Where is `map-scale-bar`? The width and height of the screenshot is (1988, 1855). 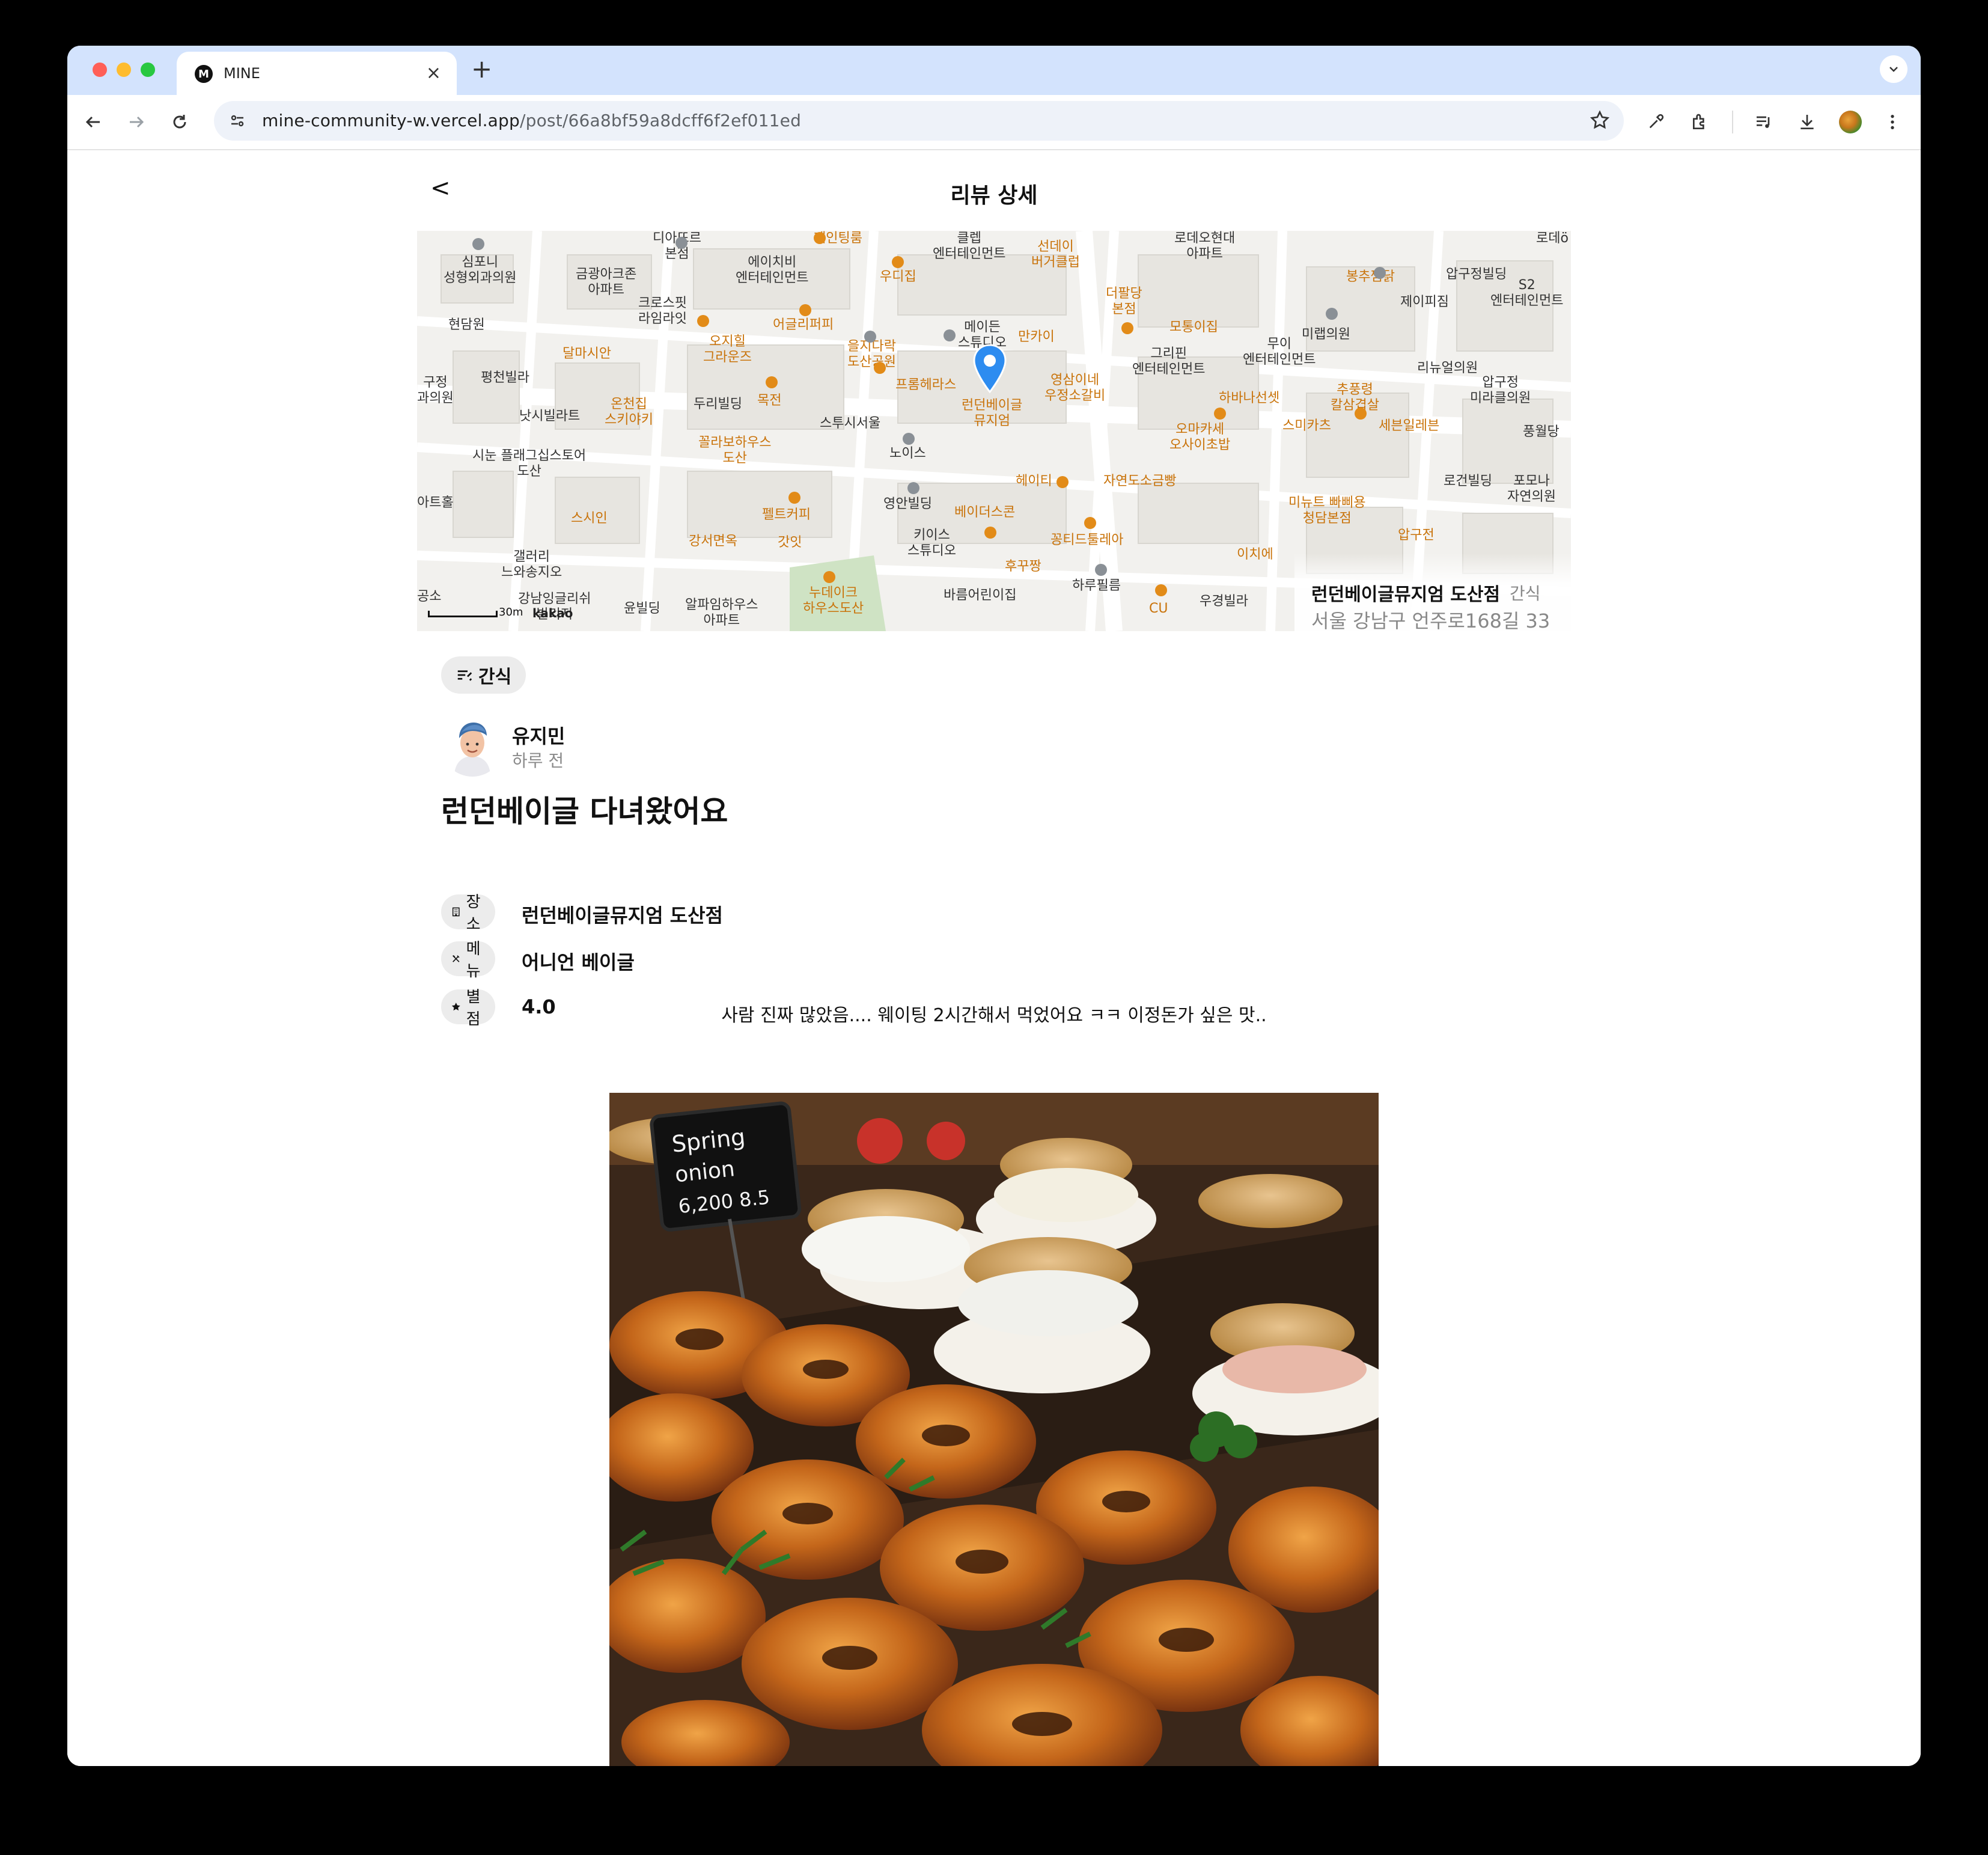 map-scale-bar is located at coordinates (463, 614).